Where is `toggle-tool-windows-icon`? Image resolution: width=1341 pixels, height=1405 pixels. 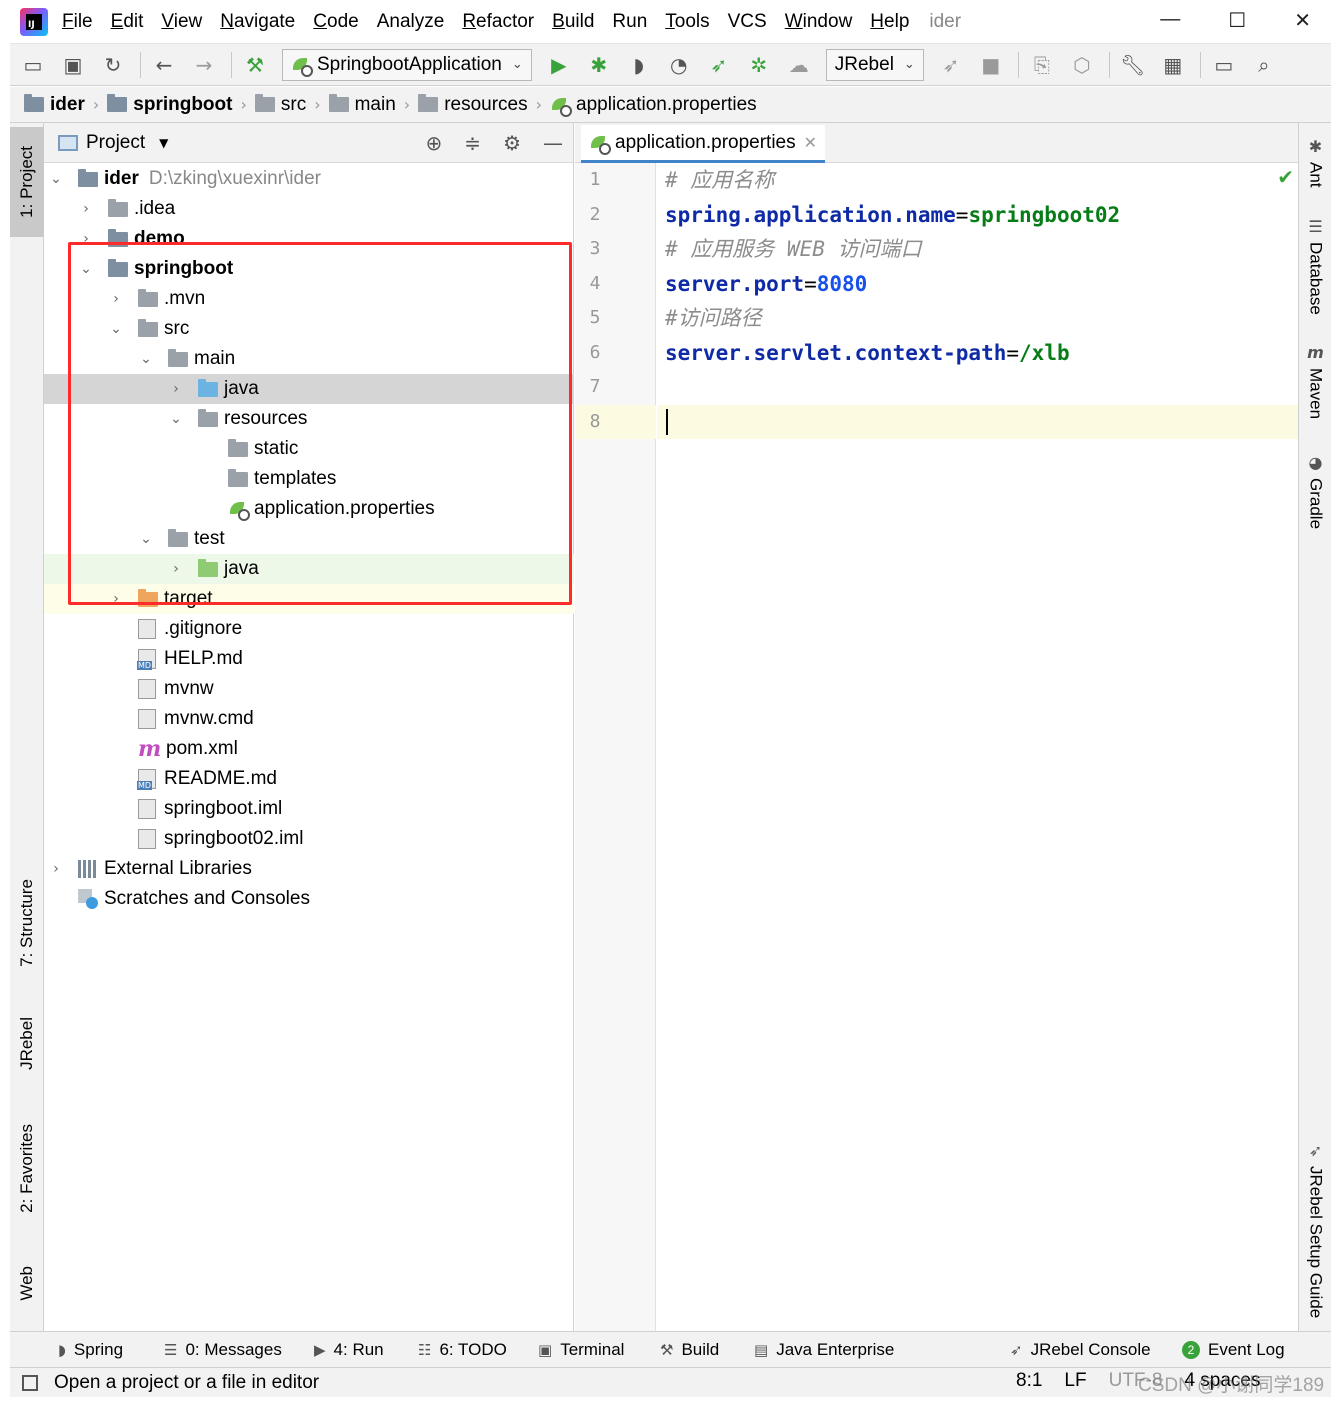 toggle-tool-windows-icon is located at coordinates (30, 1382).